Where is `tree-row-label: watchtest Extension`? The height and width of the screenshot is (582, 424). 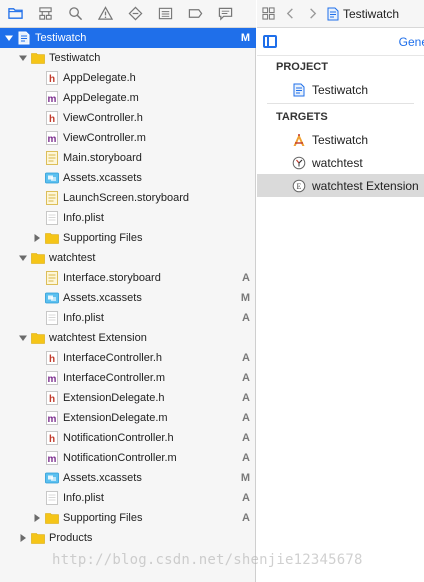
tree-row-label: watchtest Extension is located at coordinates (98, 338).